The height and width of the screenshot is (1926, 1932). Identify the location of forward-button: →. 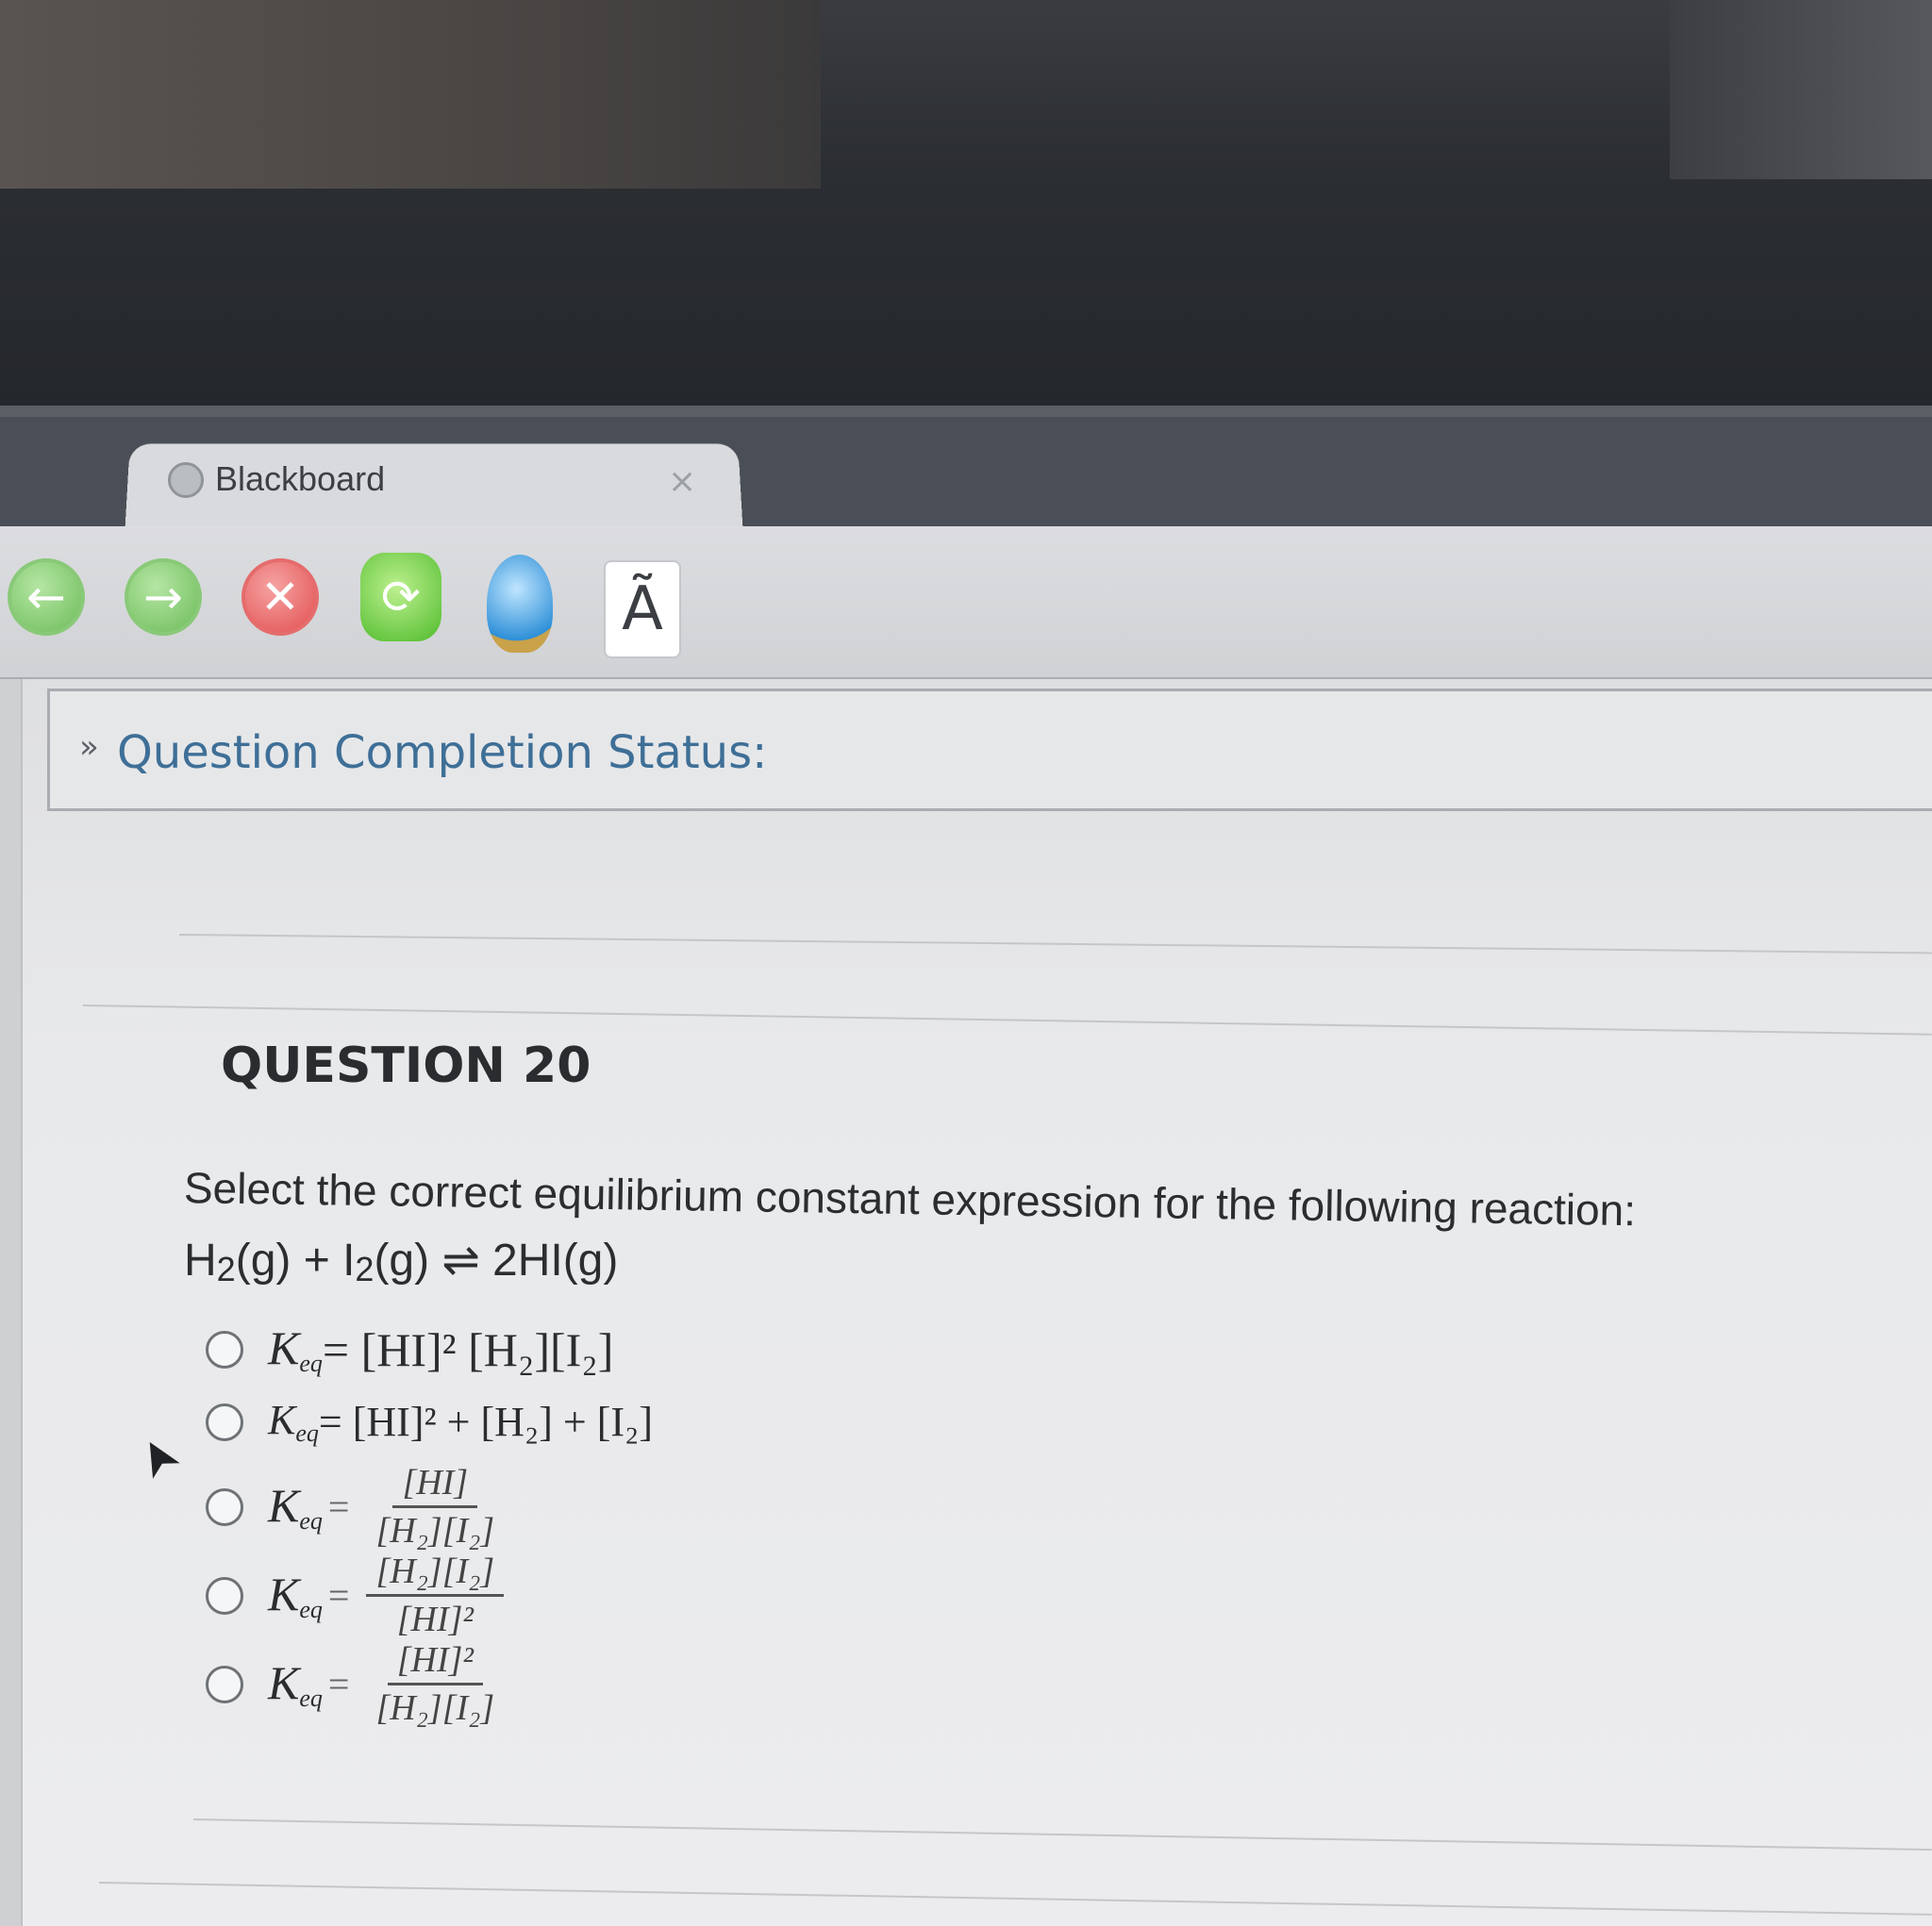
(163, 597).